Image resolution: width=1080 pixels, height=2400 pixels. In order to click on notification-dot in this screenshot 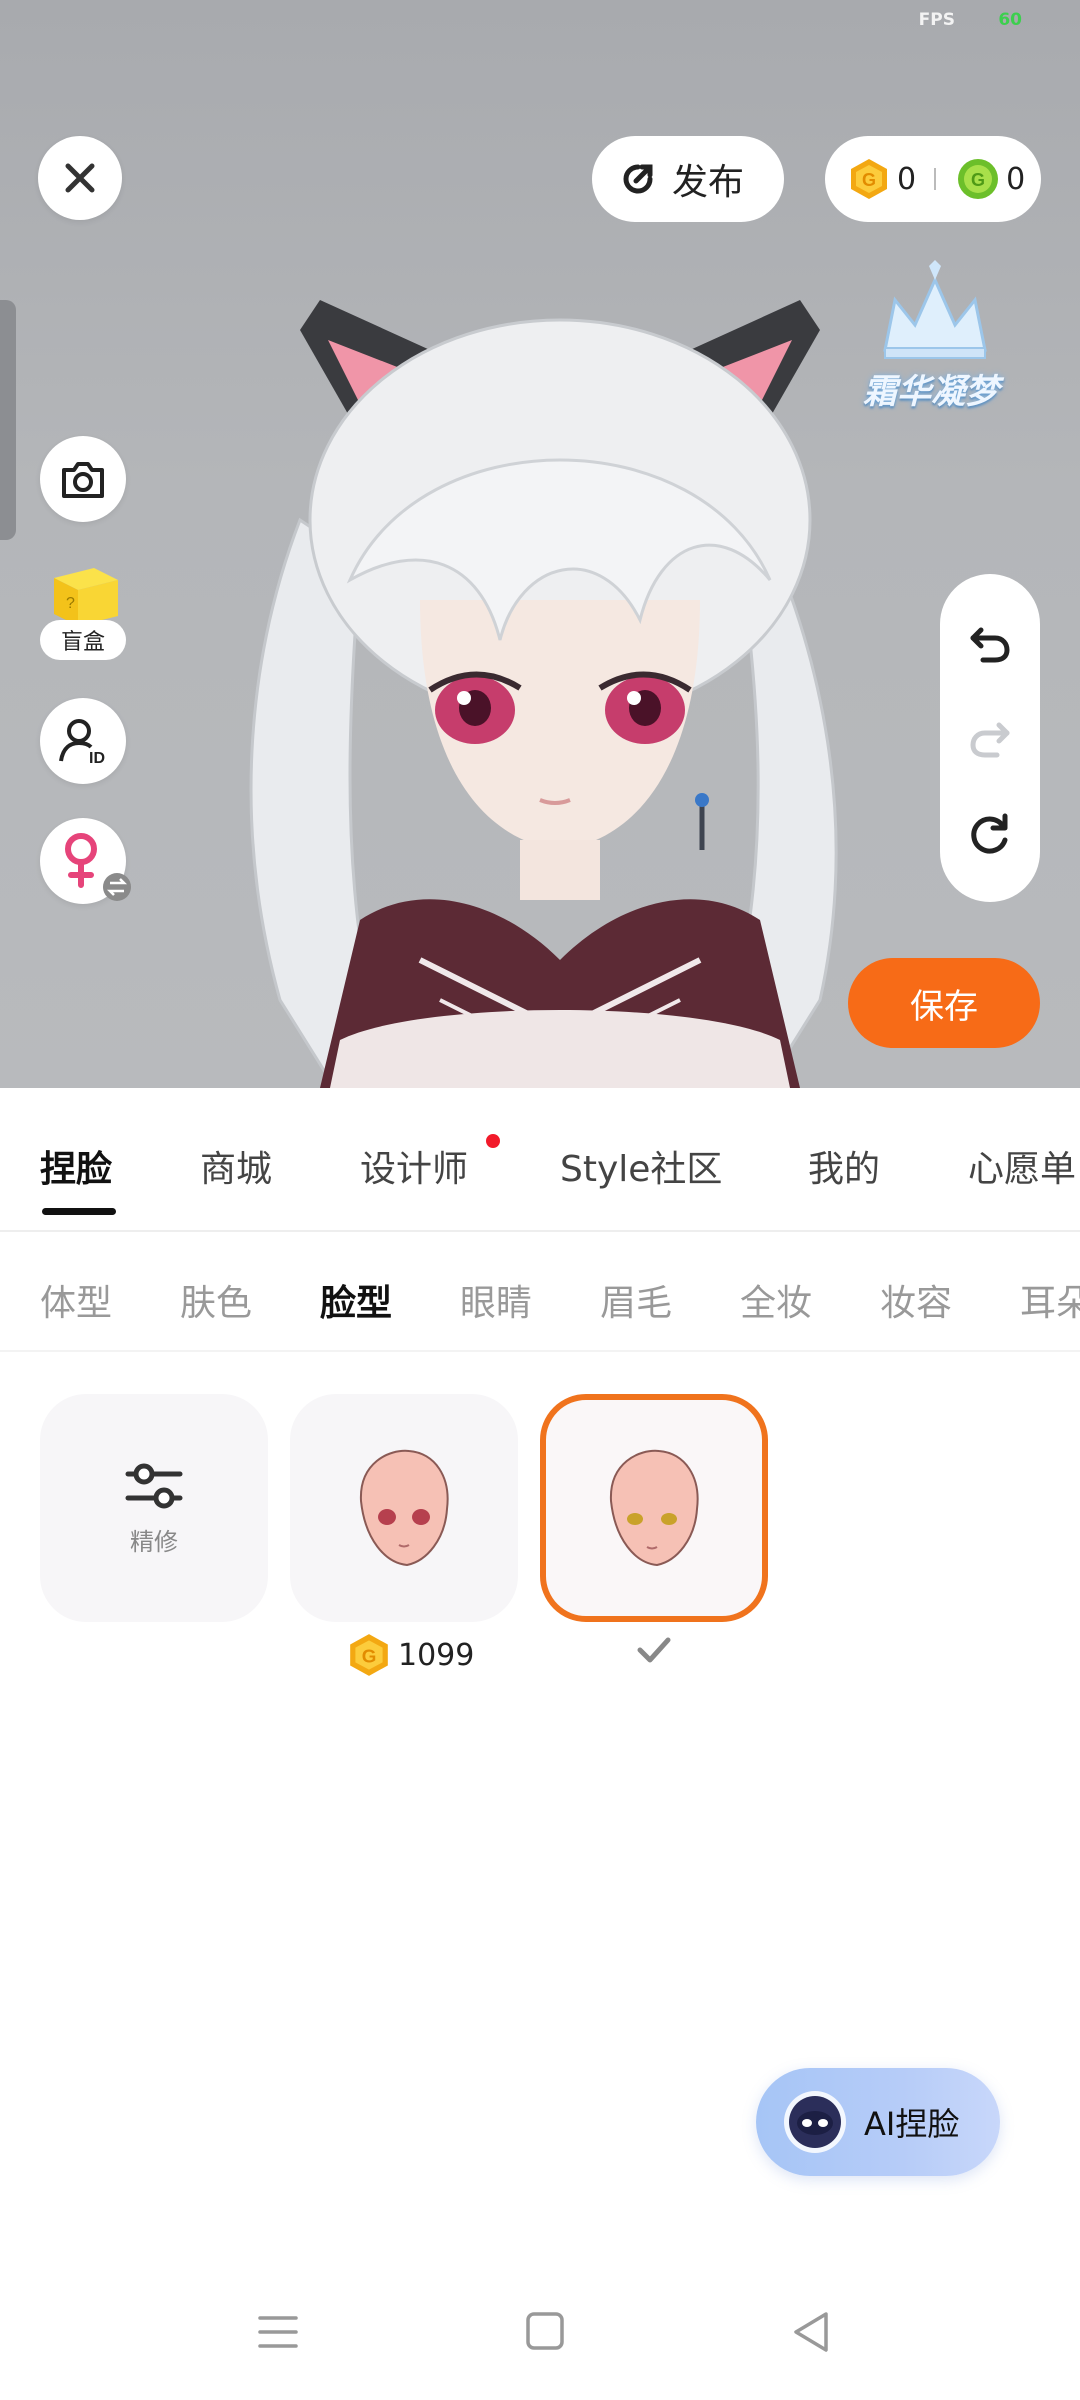, I will do `click(493, 1141)`.